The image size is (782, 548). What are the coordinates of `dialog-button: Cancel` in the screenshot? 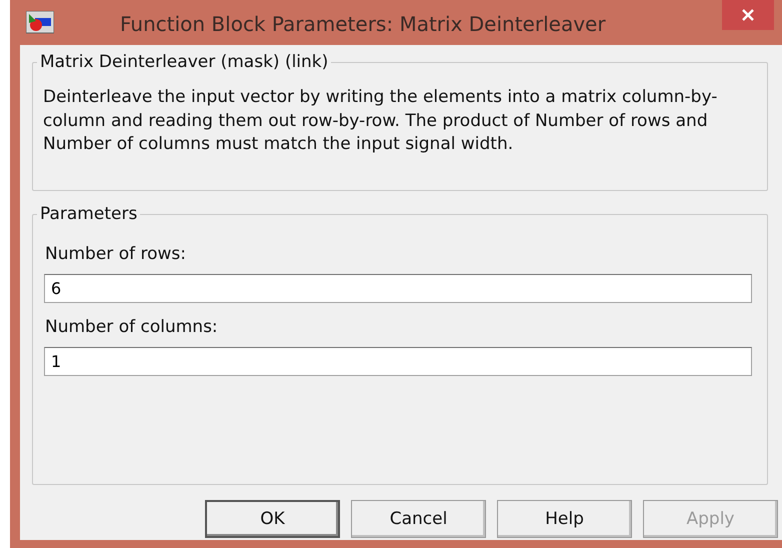 It's located at (418, 519).